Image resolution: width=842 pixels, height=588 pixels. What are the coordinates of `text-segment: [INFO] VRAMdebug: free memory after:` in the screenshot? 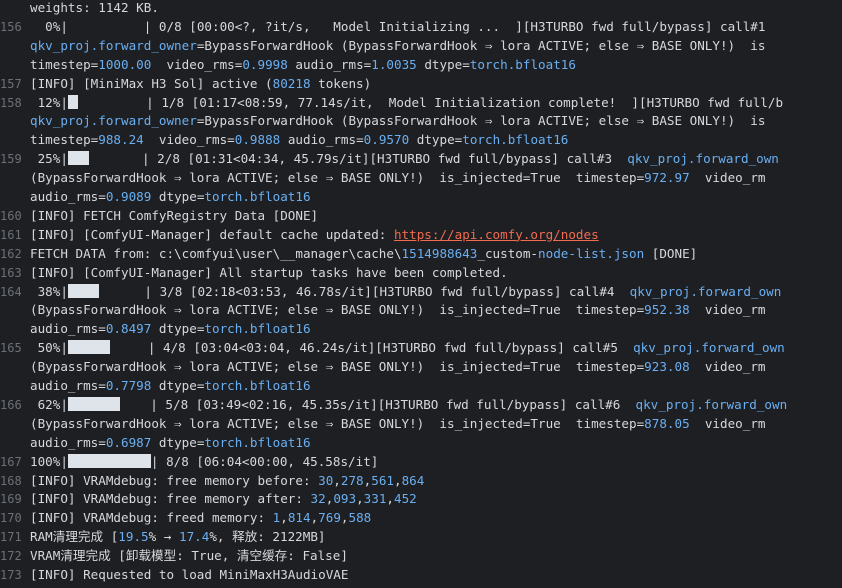 It's located at (170, 499).